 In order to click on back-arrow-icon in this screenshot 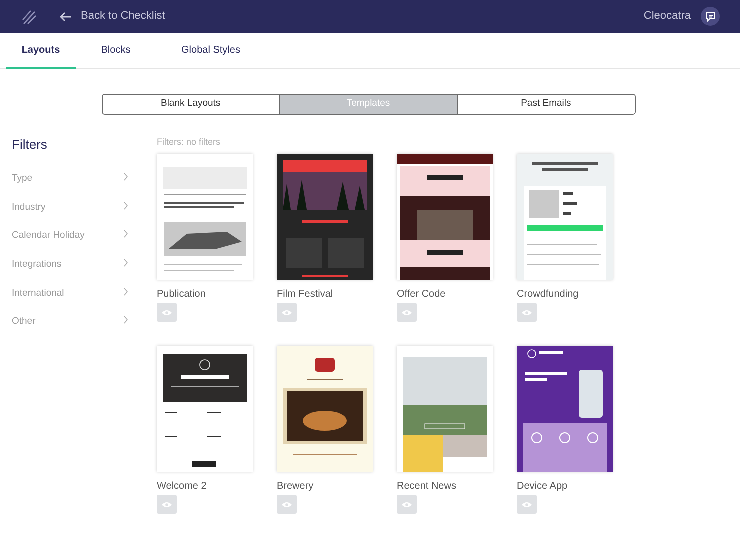, I will do `click(66, 17)`.